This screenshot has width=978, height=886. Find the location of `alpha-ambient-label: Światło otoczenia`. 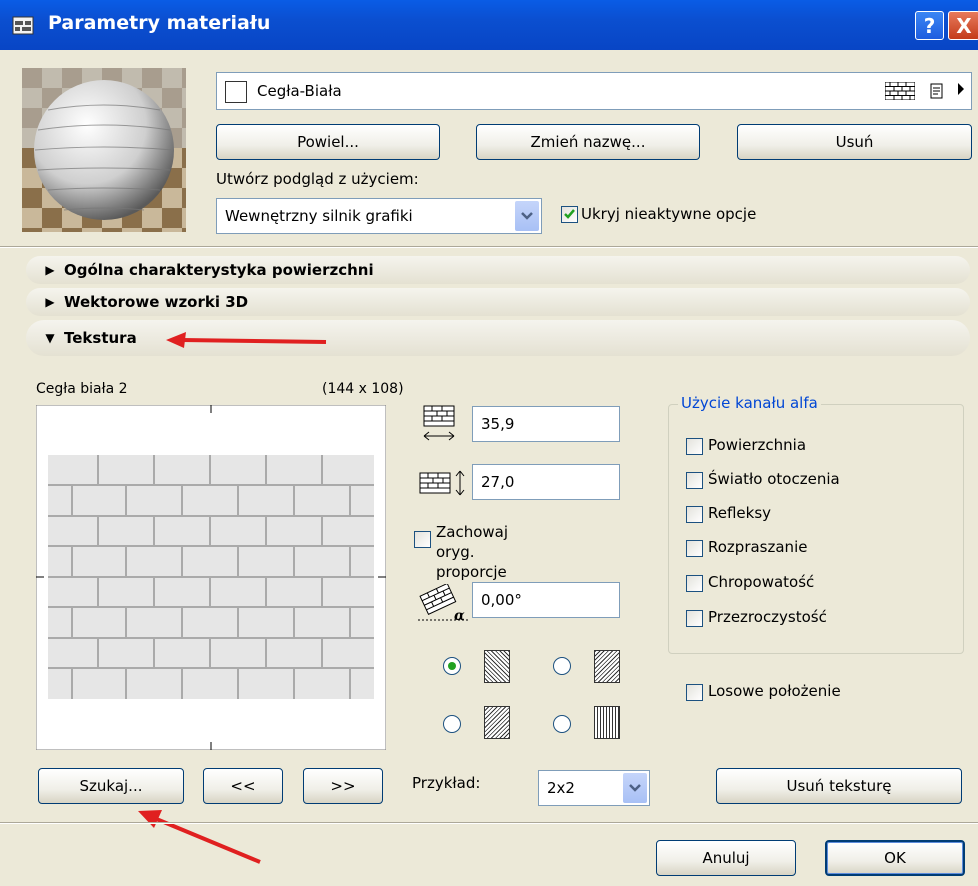

alpha-ambient-label: Światło otoczenia is located at coordinates (774, 479).